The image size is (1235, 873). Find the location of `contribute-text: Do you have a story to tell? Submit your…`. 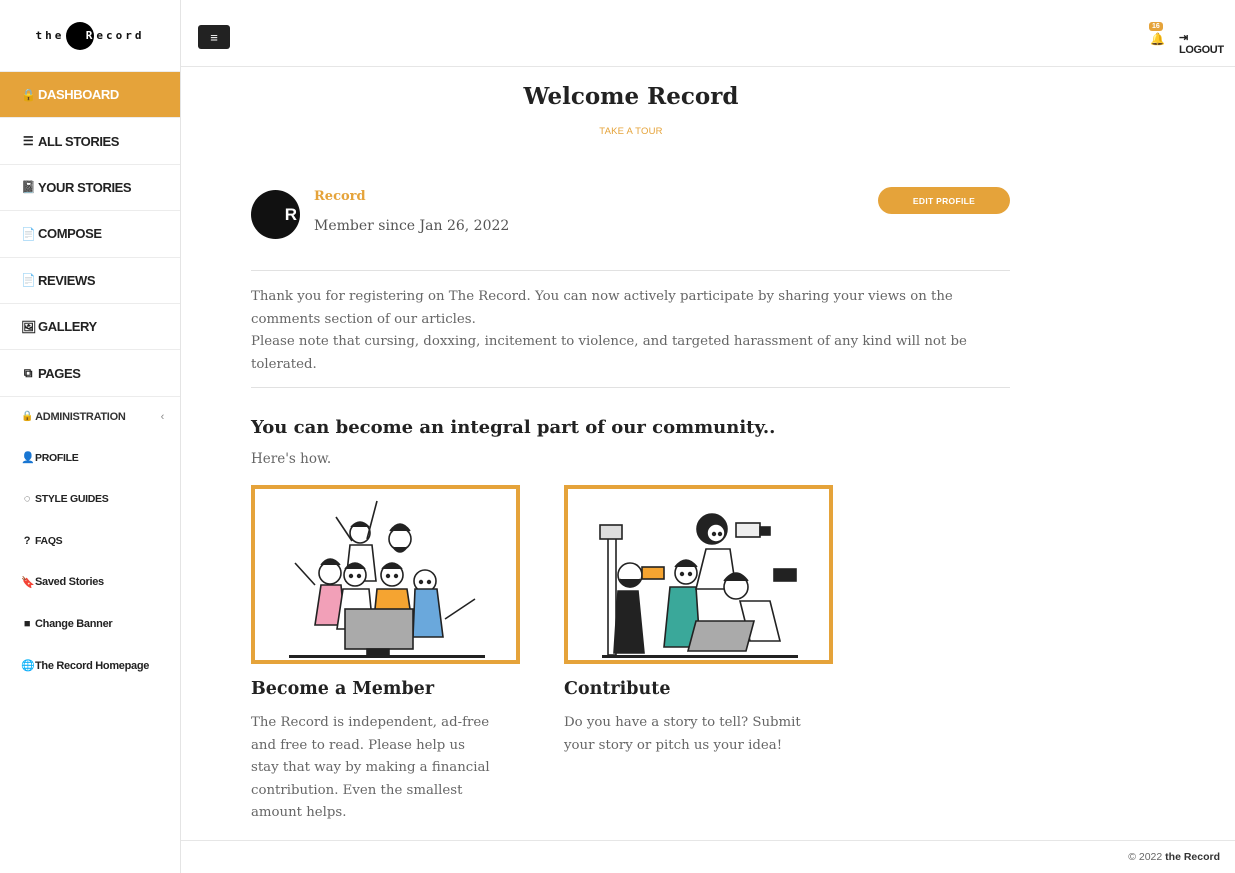

contribute-text: Do you have a story to tell? Submit your… is located at coordinates (682, 734).